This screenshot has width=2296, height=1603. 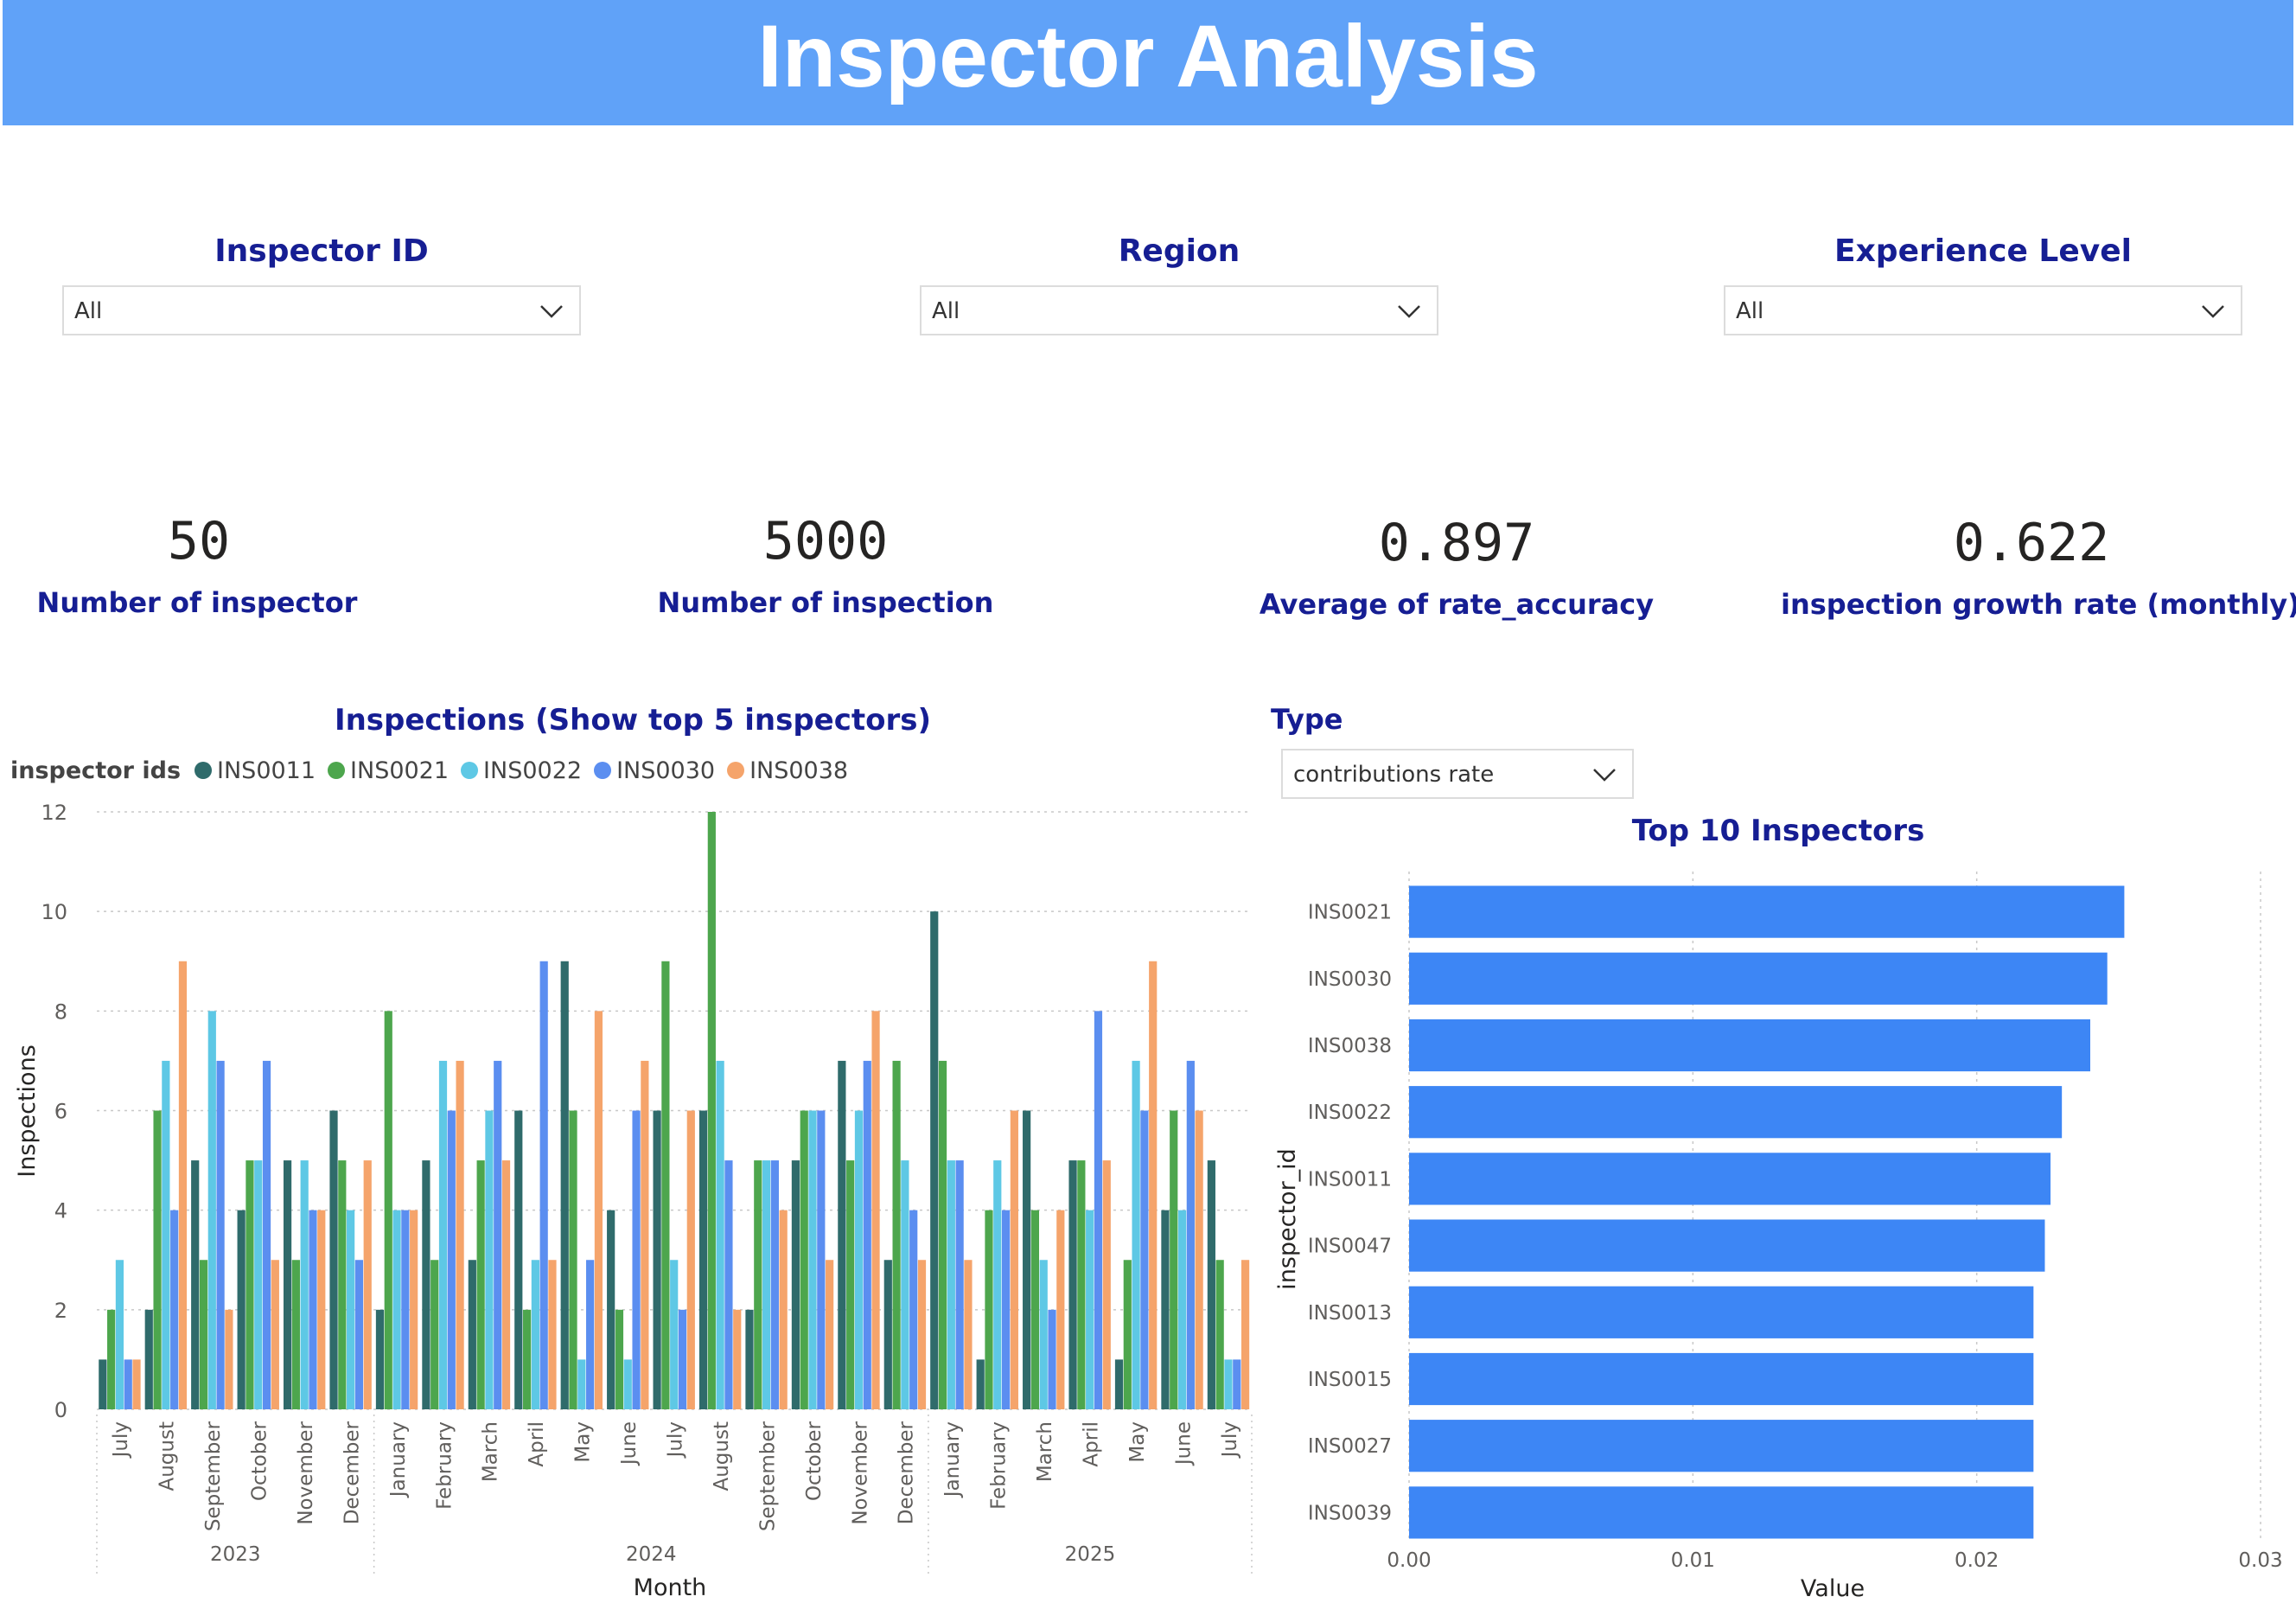 I want to click on legend-item-ins0022: INS0022, so click(x=521, y=770).